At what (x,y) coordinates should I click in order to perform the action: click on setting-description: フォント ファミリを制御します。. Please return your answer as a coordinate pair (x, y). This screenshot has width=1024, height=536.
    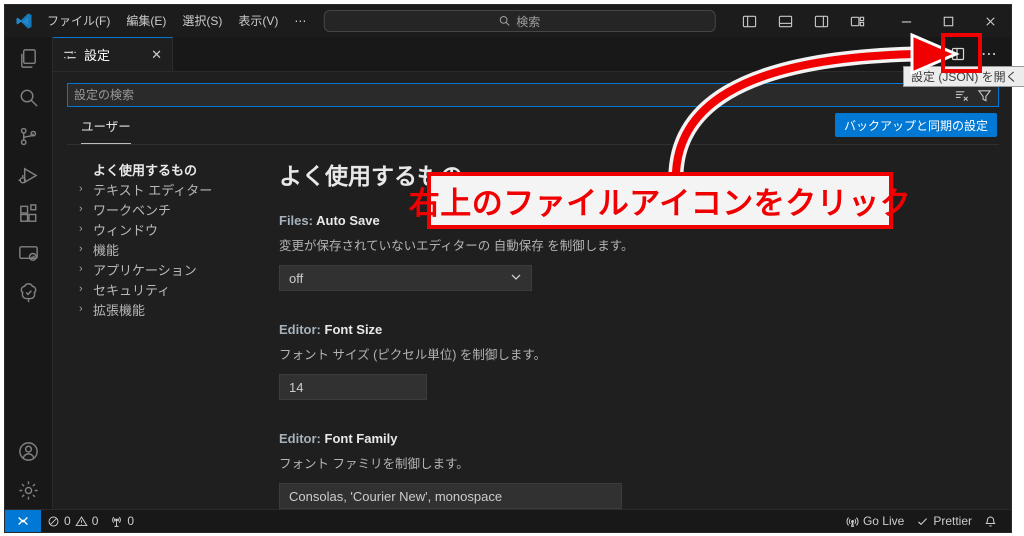
    Looking at the image, I should click on (374, 464).